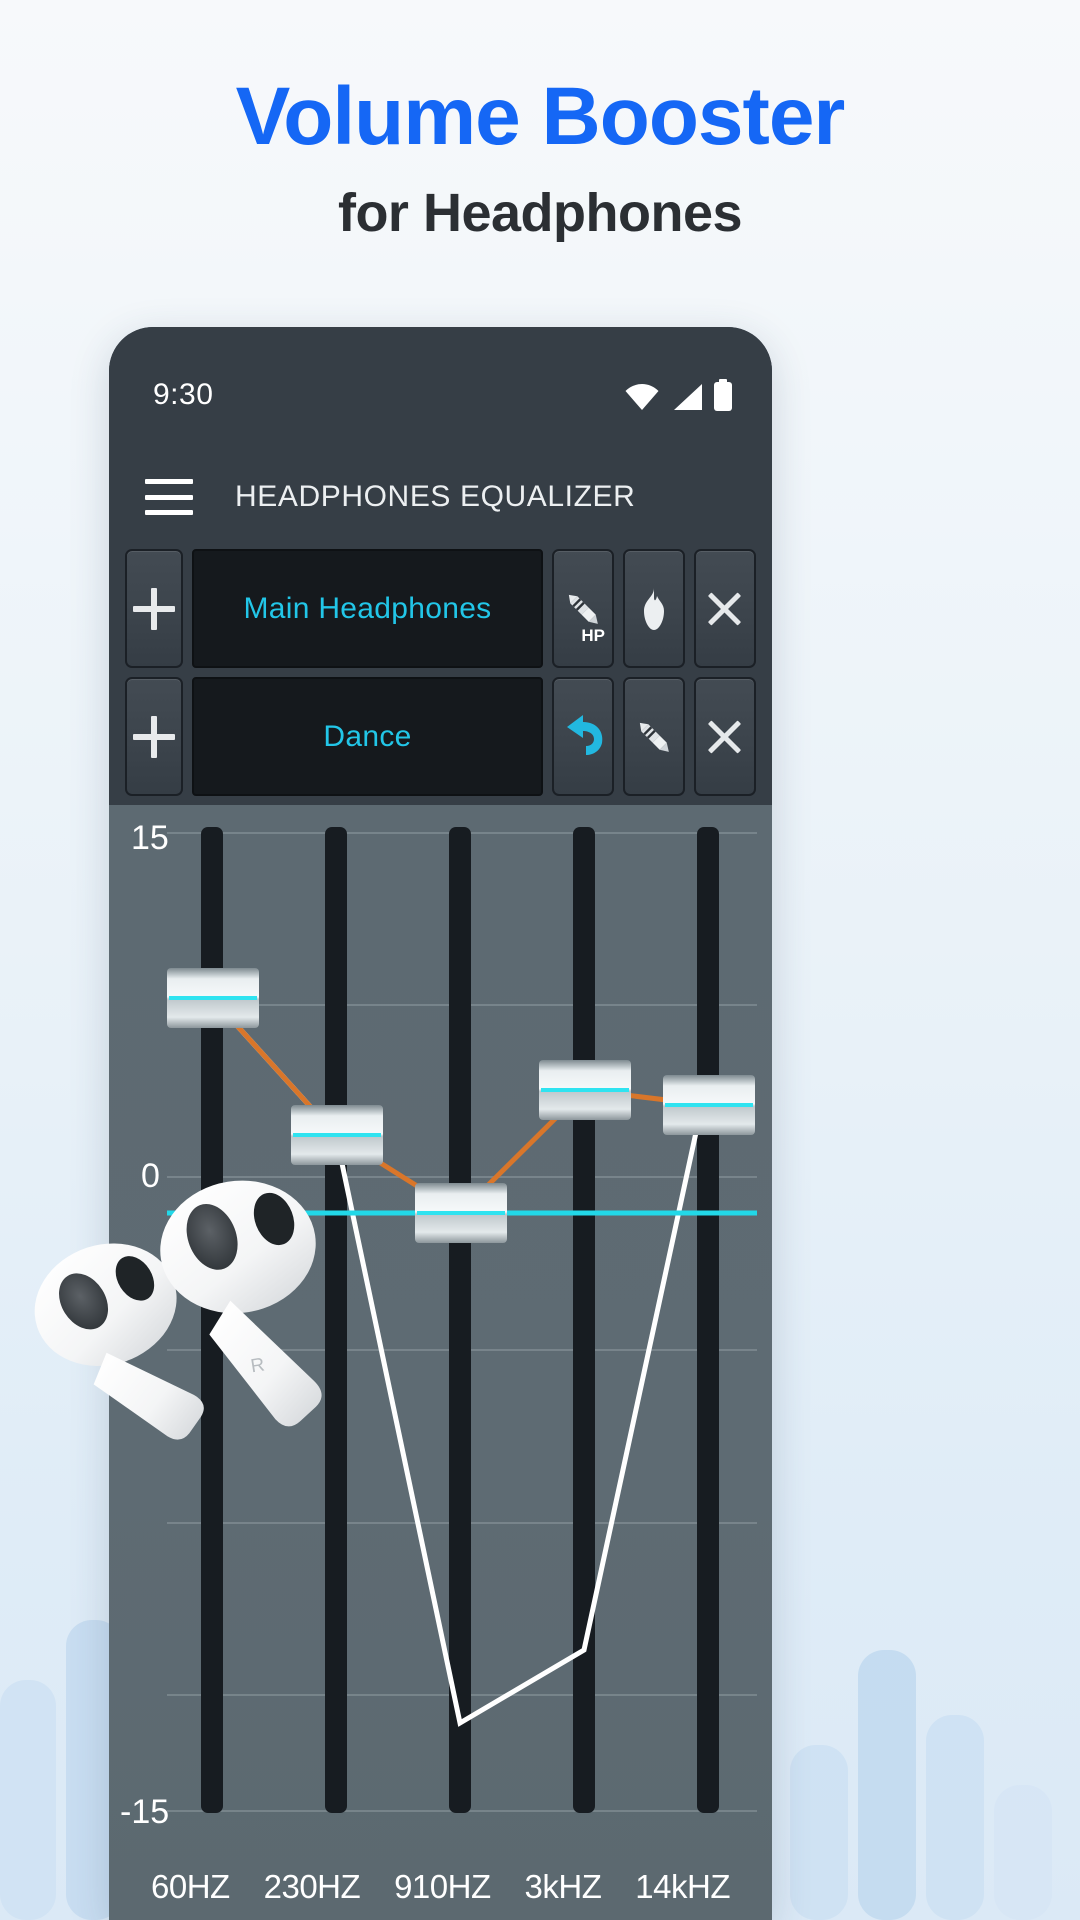  What do you see at coordinates (190, 1886) in the screenshot?
I see `frequency-label: 60HZ` at bounding box center [190, 1886].